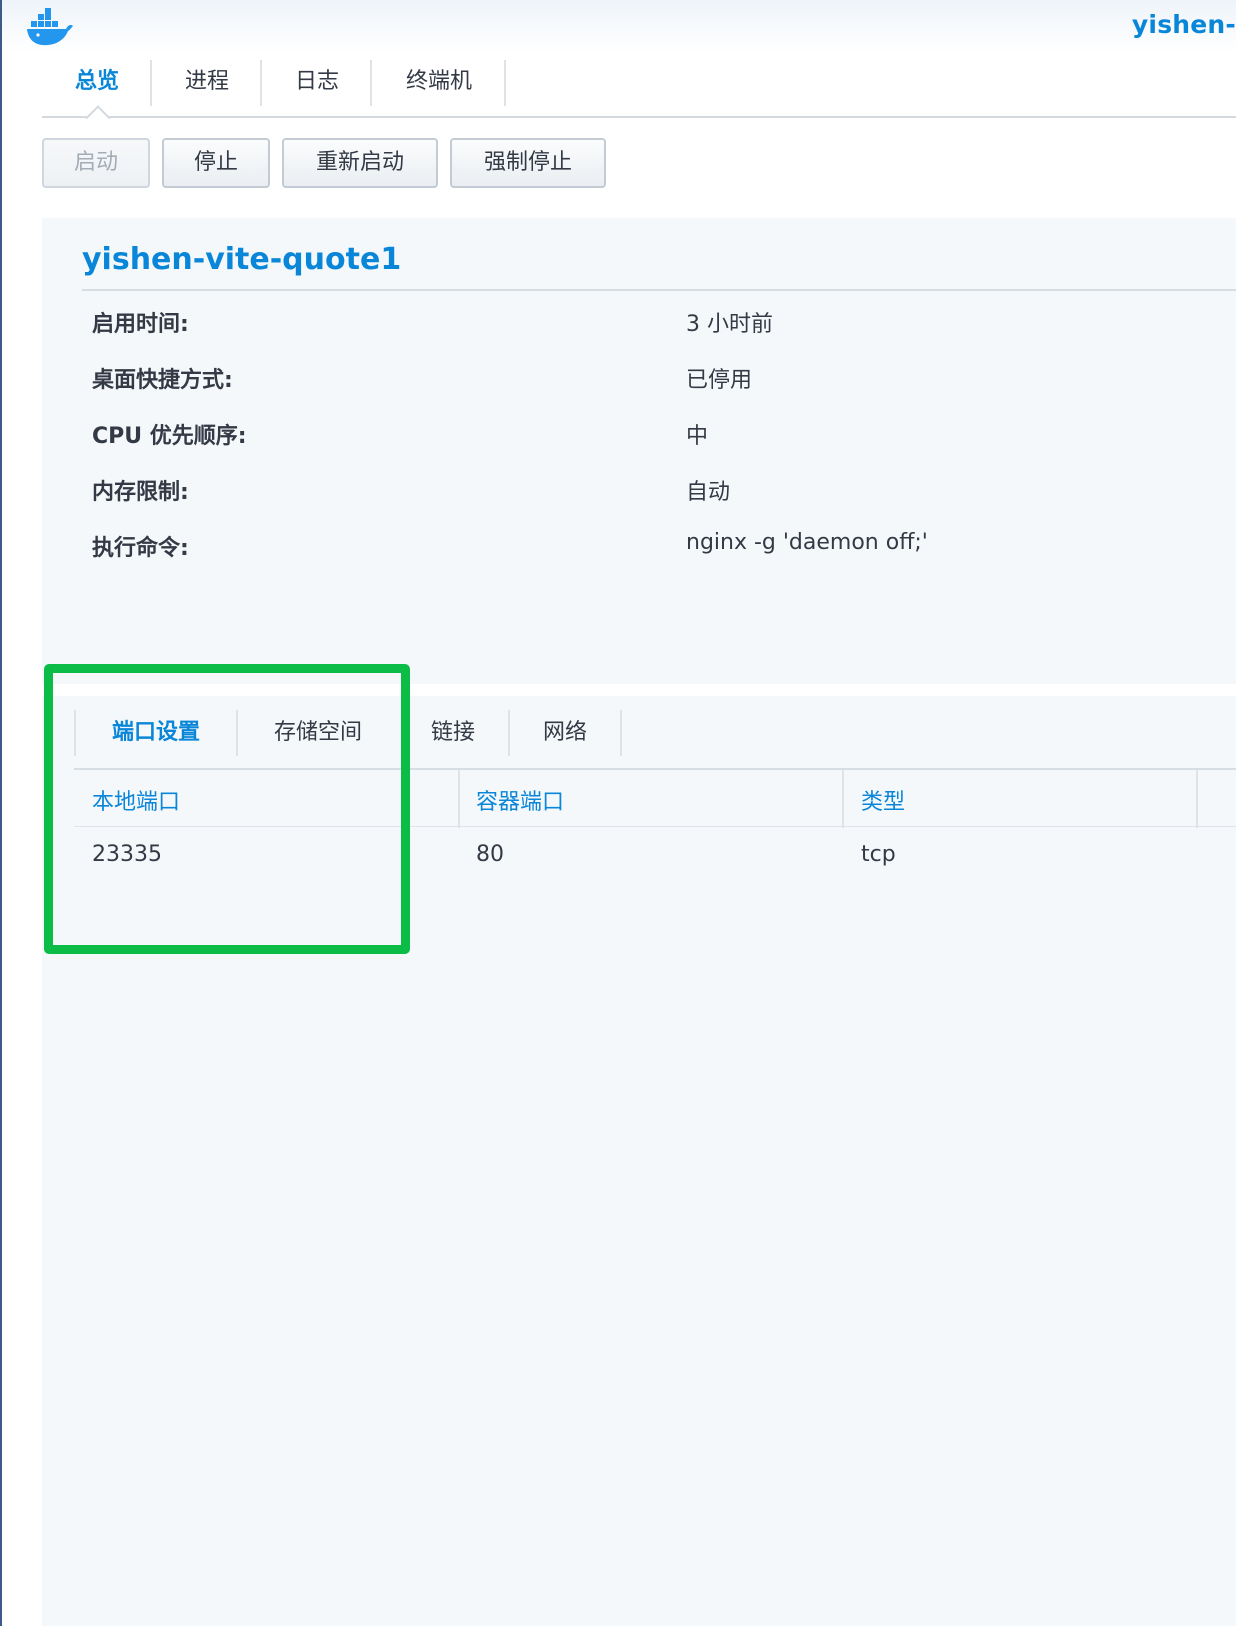  Describe the element at coordinates (216, 163) in the screenshot. I see `stop-button: 停止` at that location.